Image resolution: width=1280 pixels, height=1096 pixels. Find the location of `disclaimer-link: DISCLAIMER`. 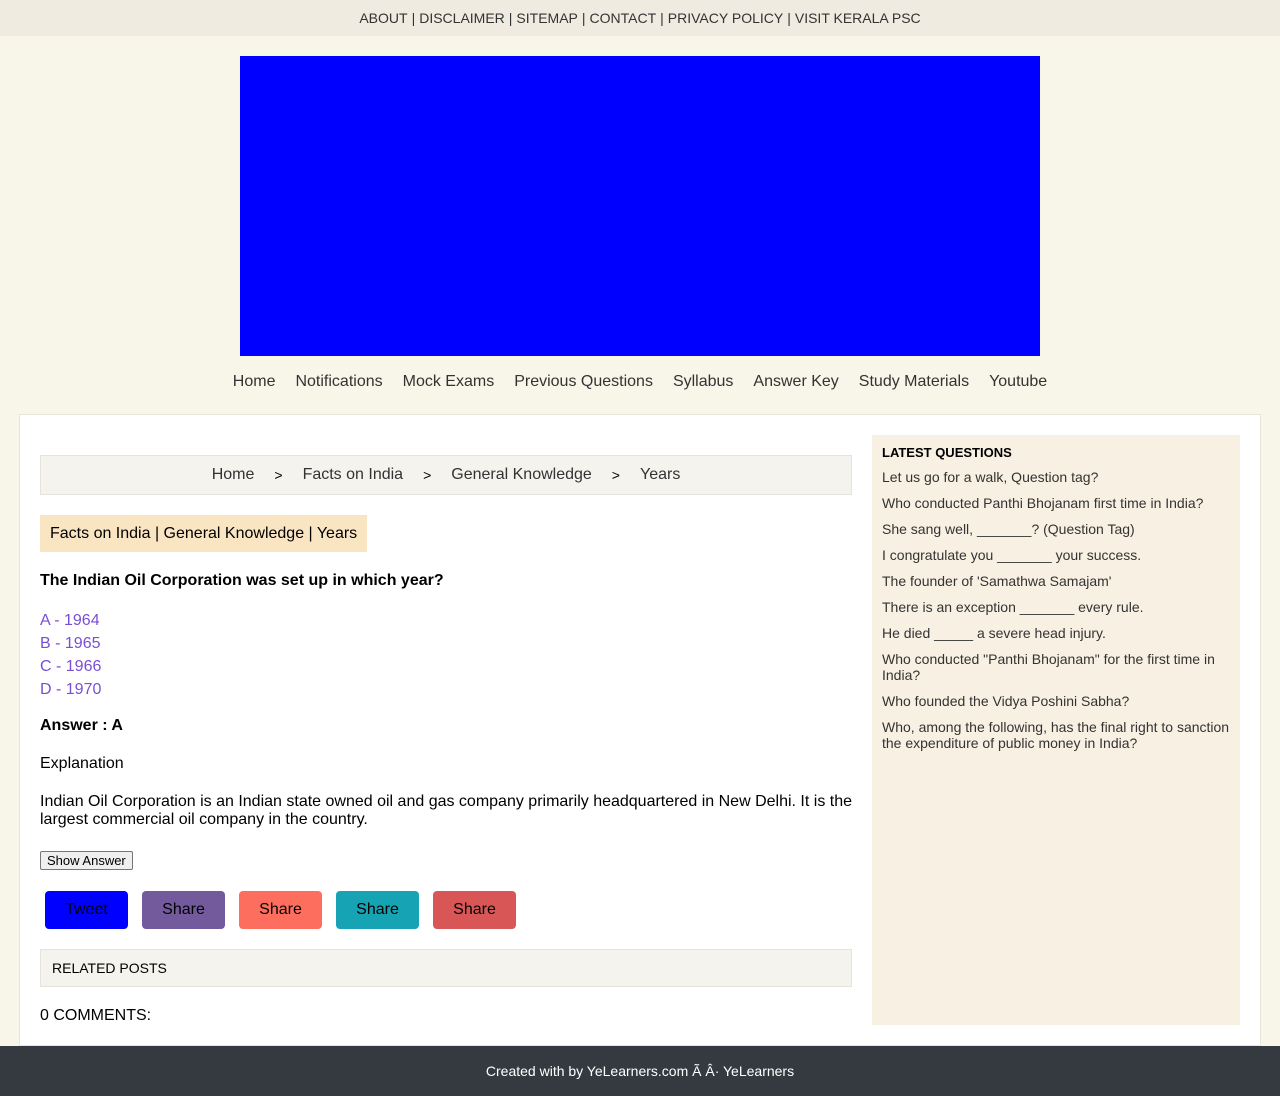

disclaimer-link: DISCLAIMER is located at coordinates (462, 18).